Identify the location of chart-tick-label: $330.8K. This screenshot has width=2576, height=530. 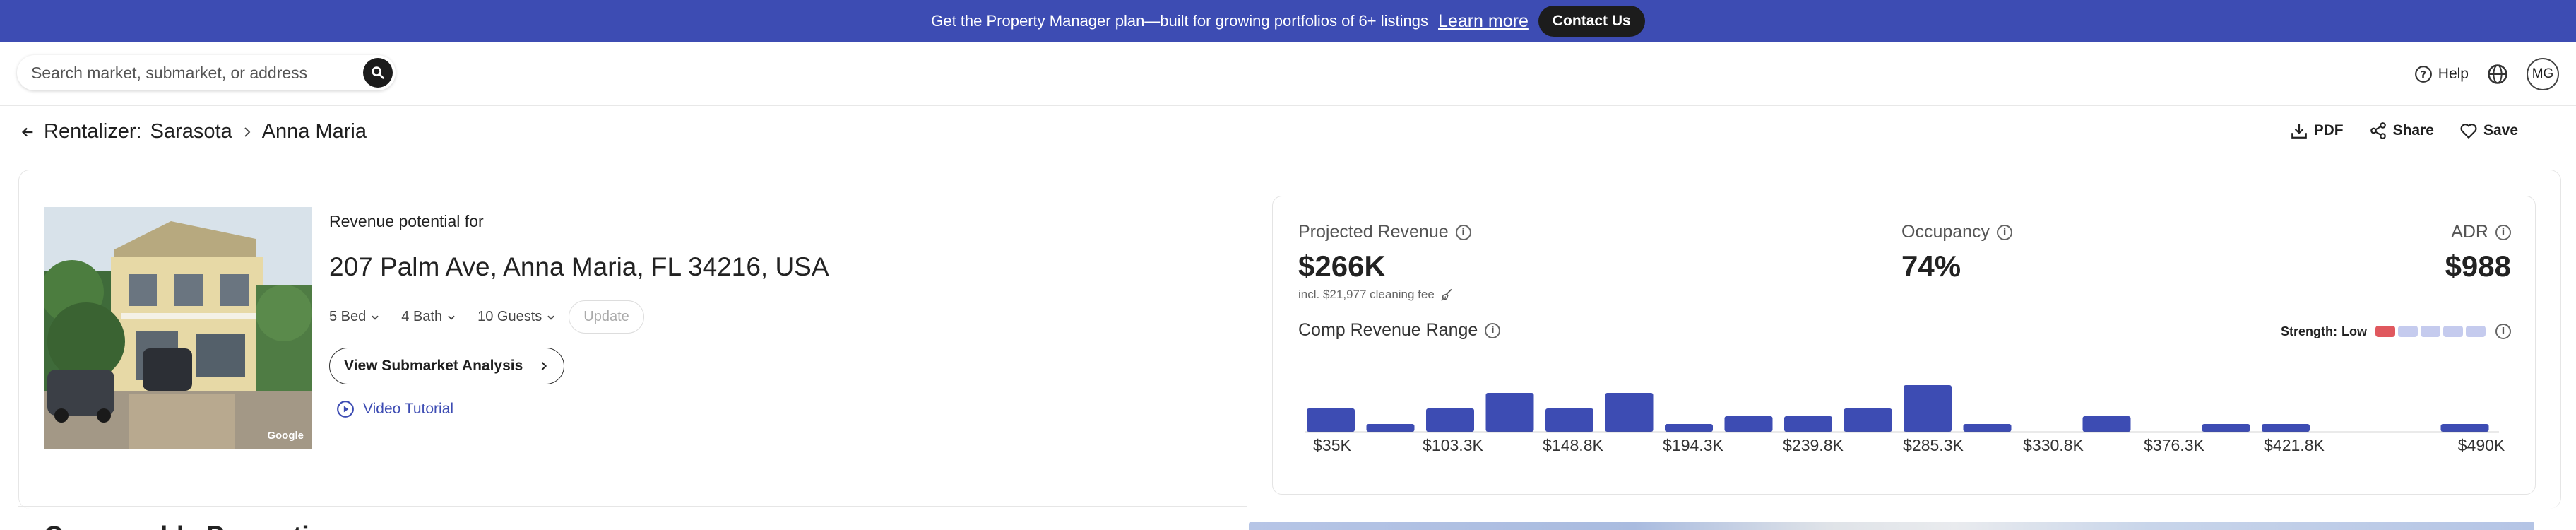
(2053, 445).